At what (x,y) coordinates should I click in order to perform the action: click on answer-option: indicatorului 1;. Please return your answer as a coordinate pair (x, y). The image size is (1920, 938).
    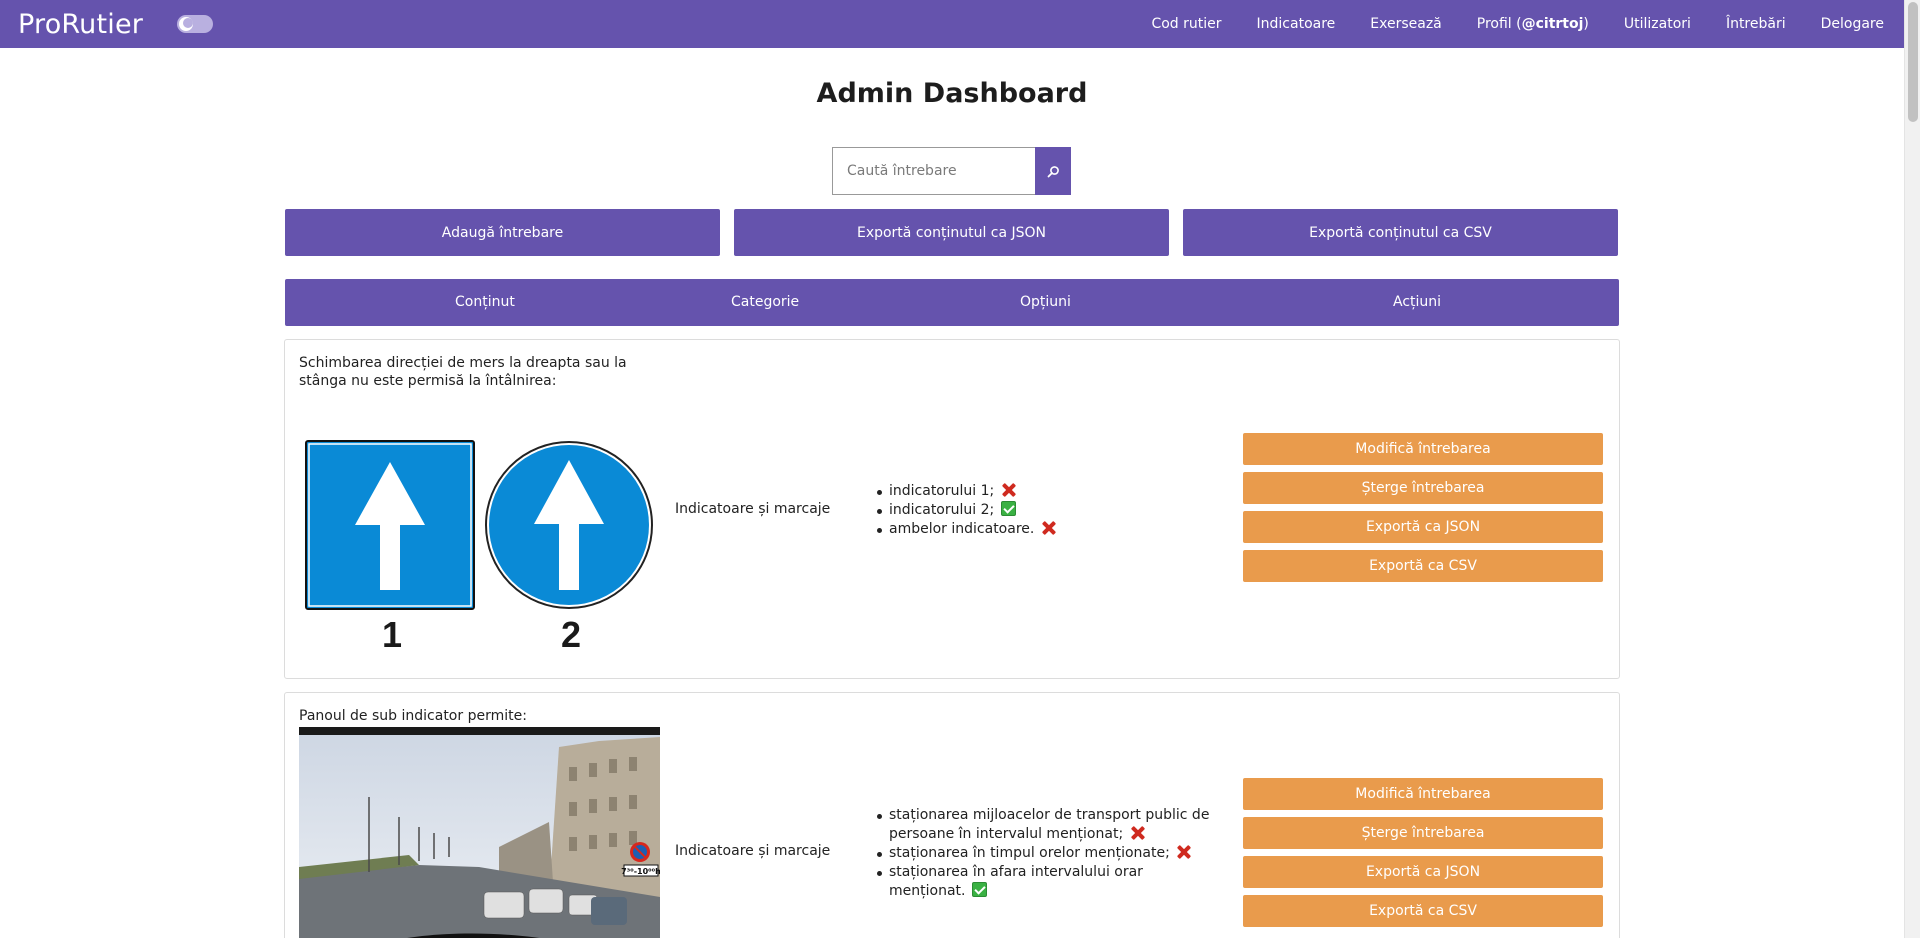
    Looking at the image, I should click on (1047, 491).